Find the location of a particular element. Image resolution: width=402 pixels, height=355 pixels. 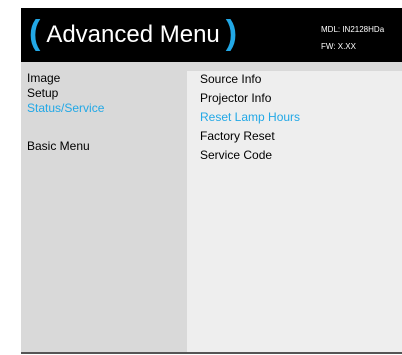

title-open-paren: ( is located at coordinates (35, 33).